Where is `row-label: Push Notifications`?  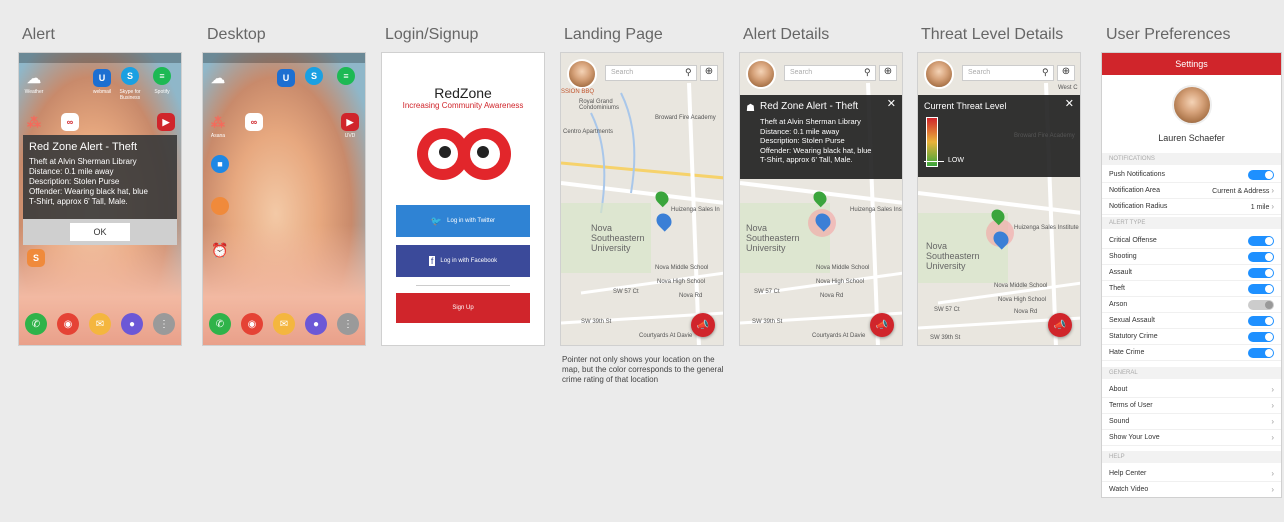
row-label: Push Notifications is located at coordinates (1137, 174).